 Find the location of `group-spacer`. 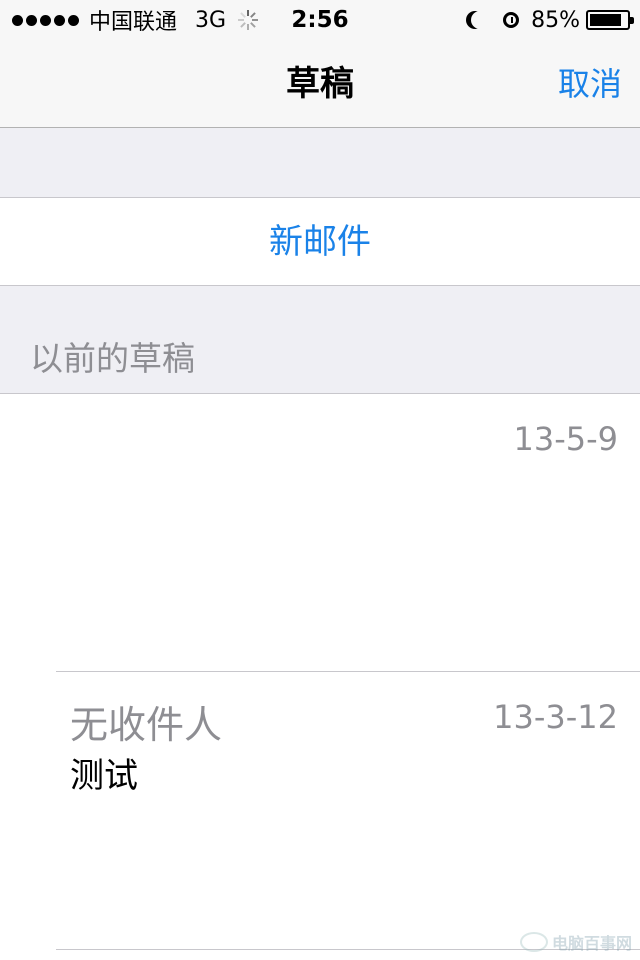

group-spacer is located at coordinates (320, 163).